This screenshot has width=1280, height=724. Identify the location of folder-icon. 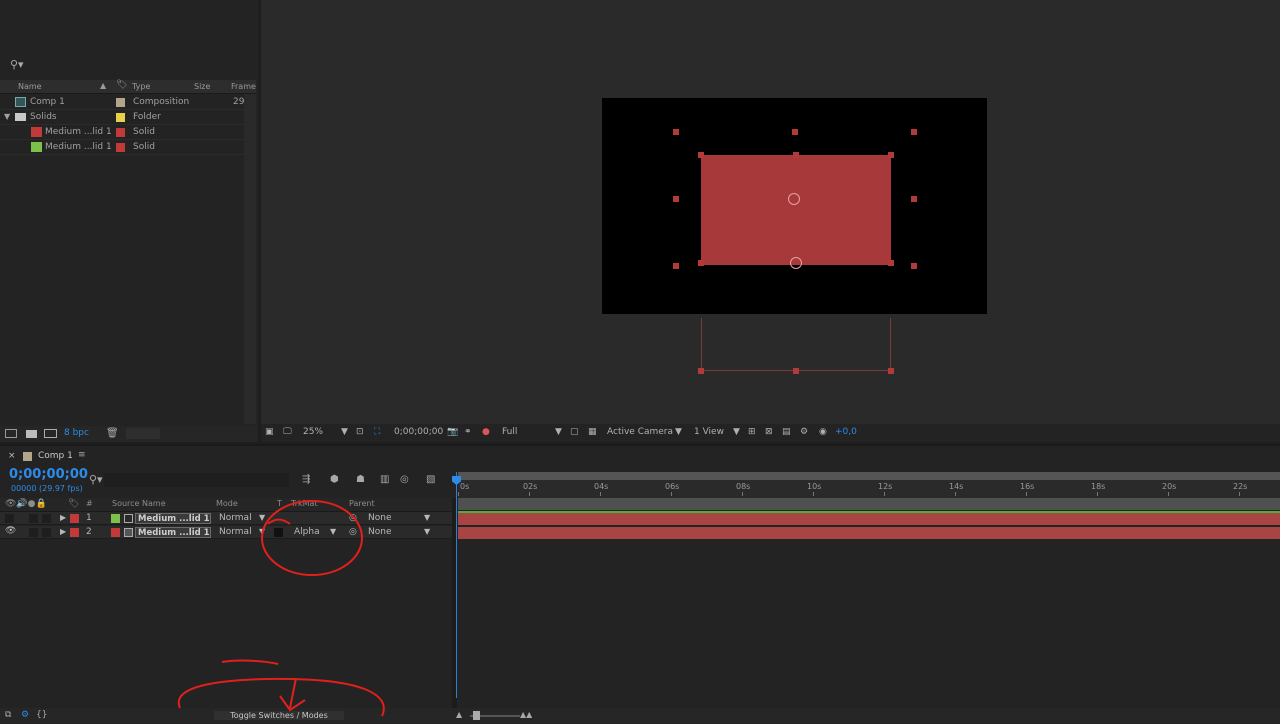
(20, 117).